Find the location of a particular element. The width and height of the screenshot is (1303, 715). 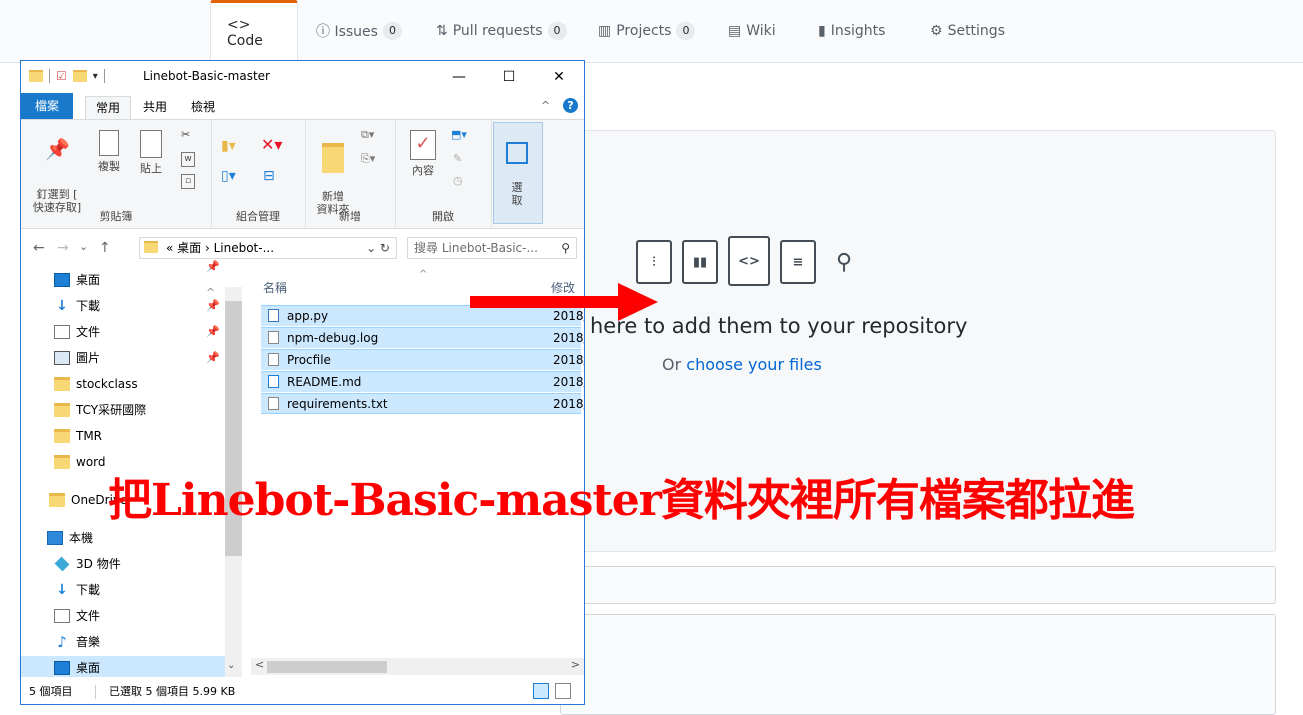

file-row: Procfile 2018/ is located at coordinates (422, 359).